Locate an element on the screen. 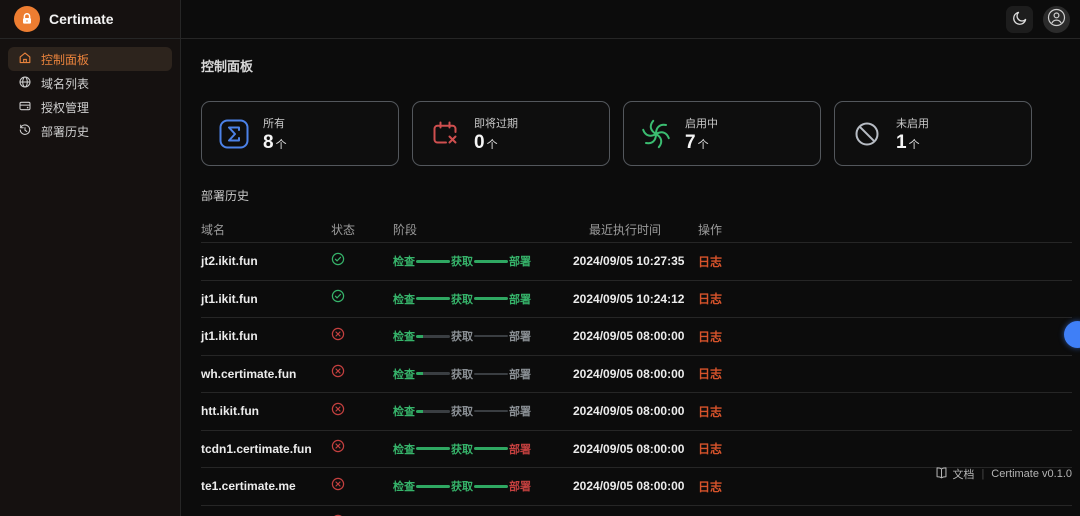 This screenshot has height=516, width=1080. table-row: jt1.ikit.fun 检查 获取 部署 2024/09/05 10:24:12 日志 is located at coordinates (636, 299).